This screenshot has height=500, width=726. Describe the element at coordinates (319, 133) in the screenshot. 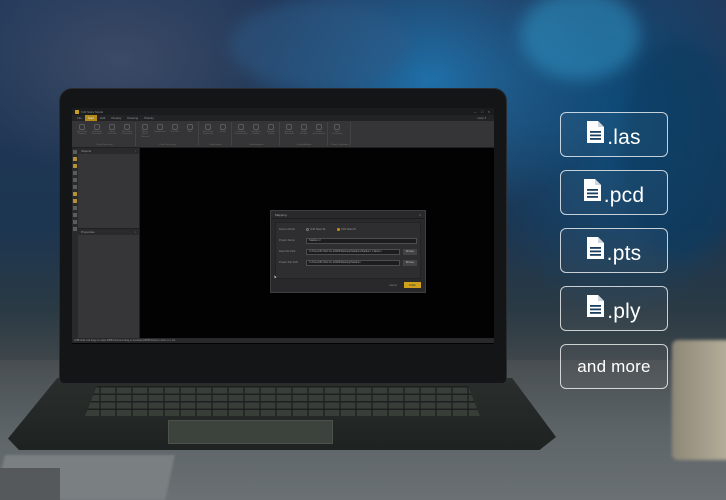

I see `ribbon-button: Volume Measurement` at that location.